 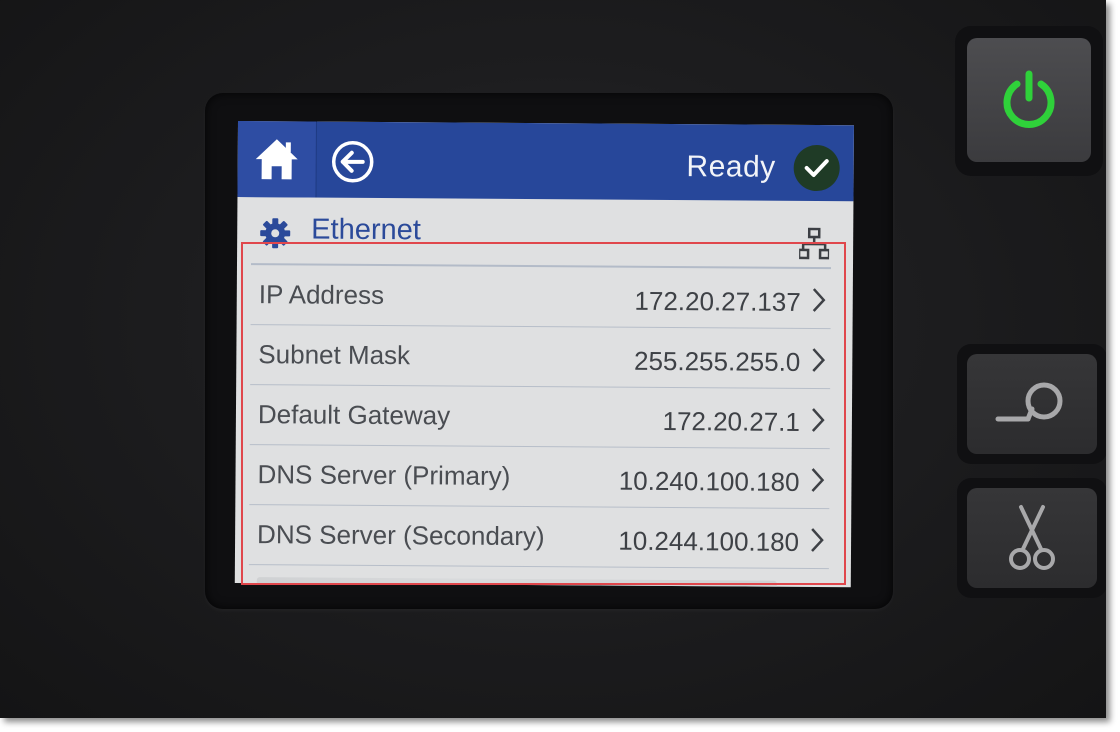 What do you see at coordinates (731, 167) in the screenshot?
I see `status-text: Ready` at bounding box center [731, 167].